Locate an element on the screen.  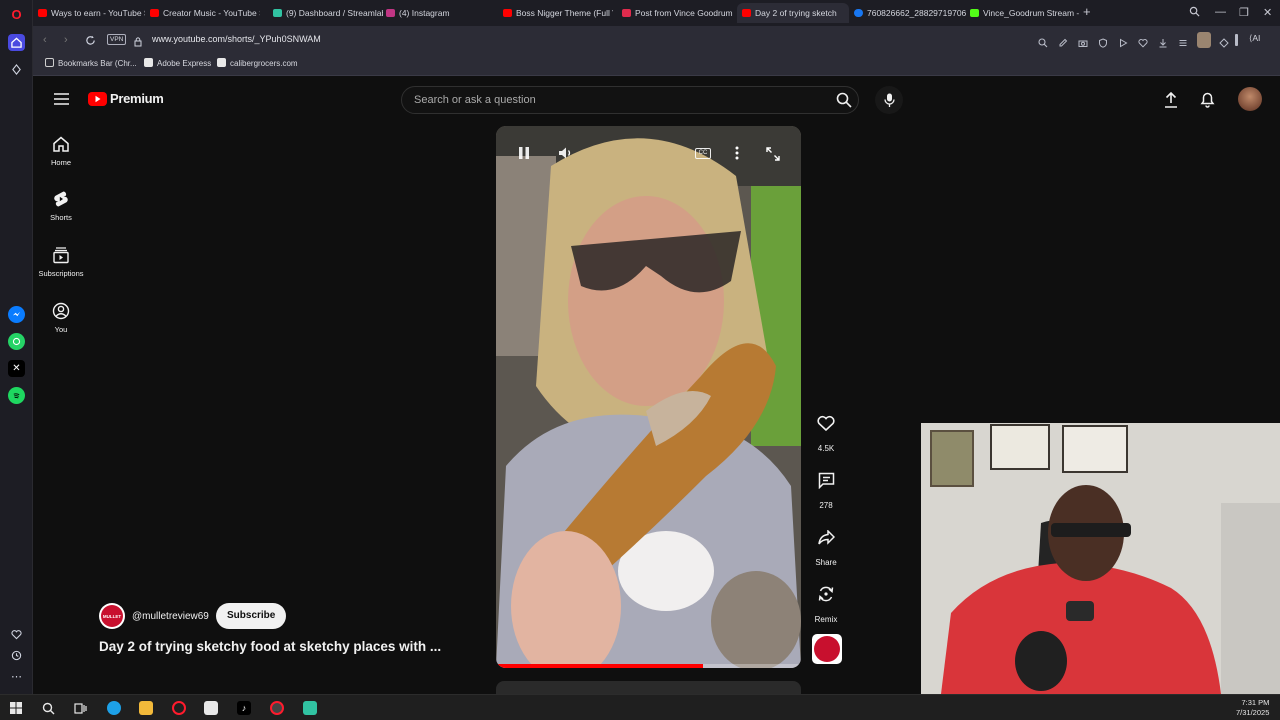
opera-logo-icon: O is located at coordinates (16, 14).